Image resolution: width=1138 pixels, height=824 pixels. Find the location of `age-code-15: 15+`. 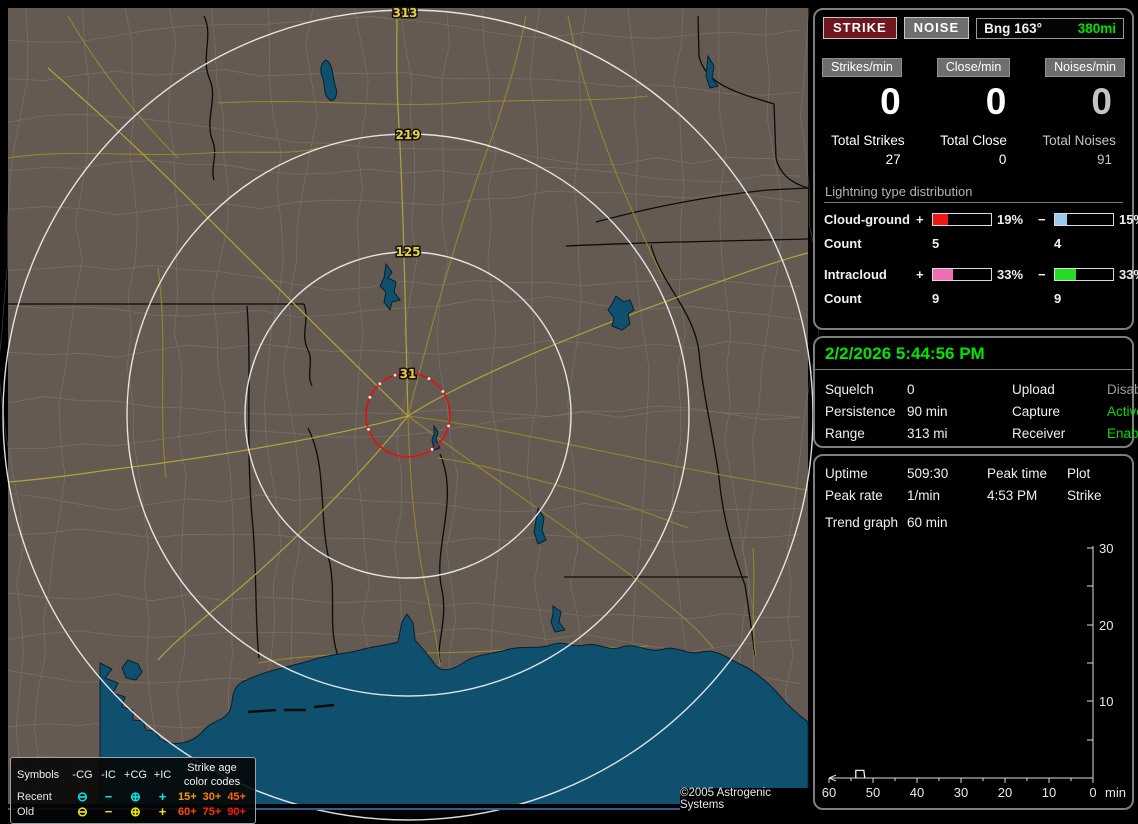

age-code-15: 15+ is located at coordinates (187, 797).